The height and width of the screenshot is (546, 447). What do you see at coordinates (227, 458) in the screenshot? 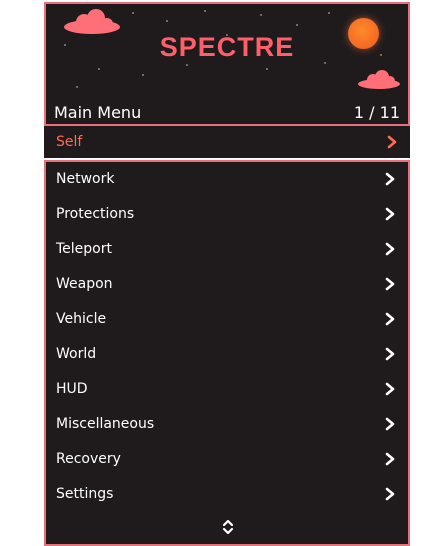
I see `menu-item-recovery: Recovery` at bounding box center [227, 458].